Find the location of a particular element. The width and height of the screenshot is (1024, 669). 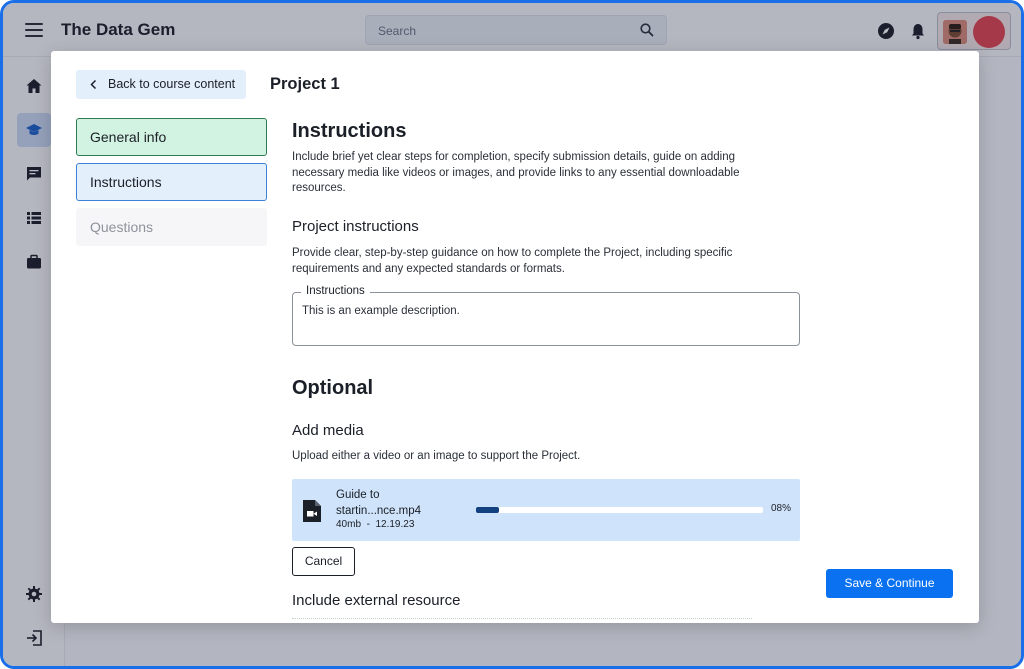

instructions-field-value: This is an example description. is located at coordinates (381, 311).